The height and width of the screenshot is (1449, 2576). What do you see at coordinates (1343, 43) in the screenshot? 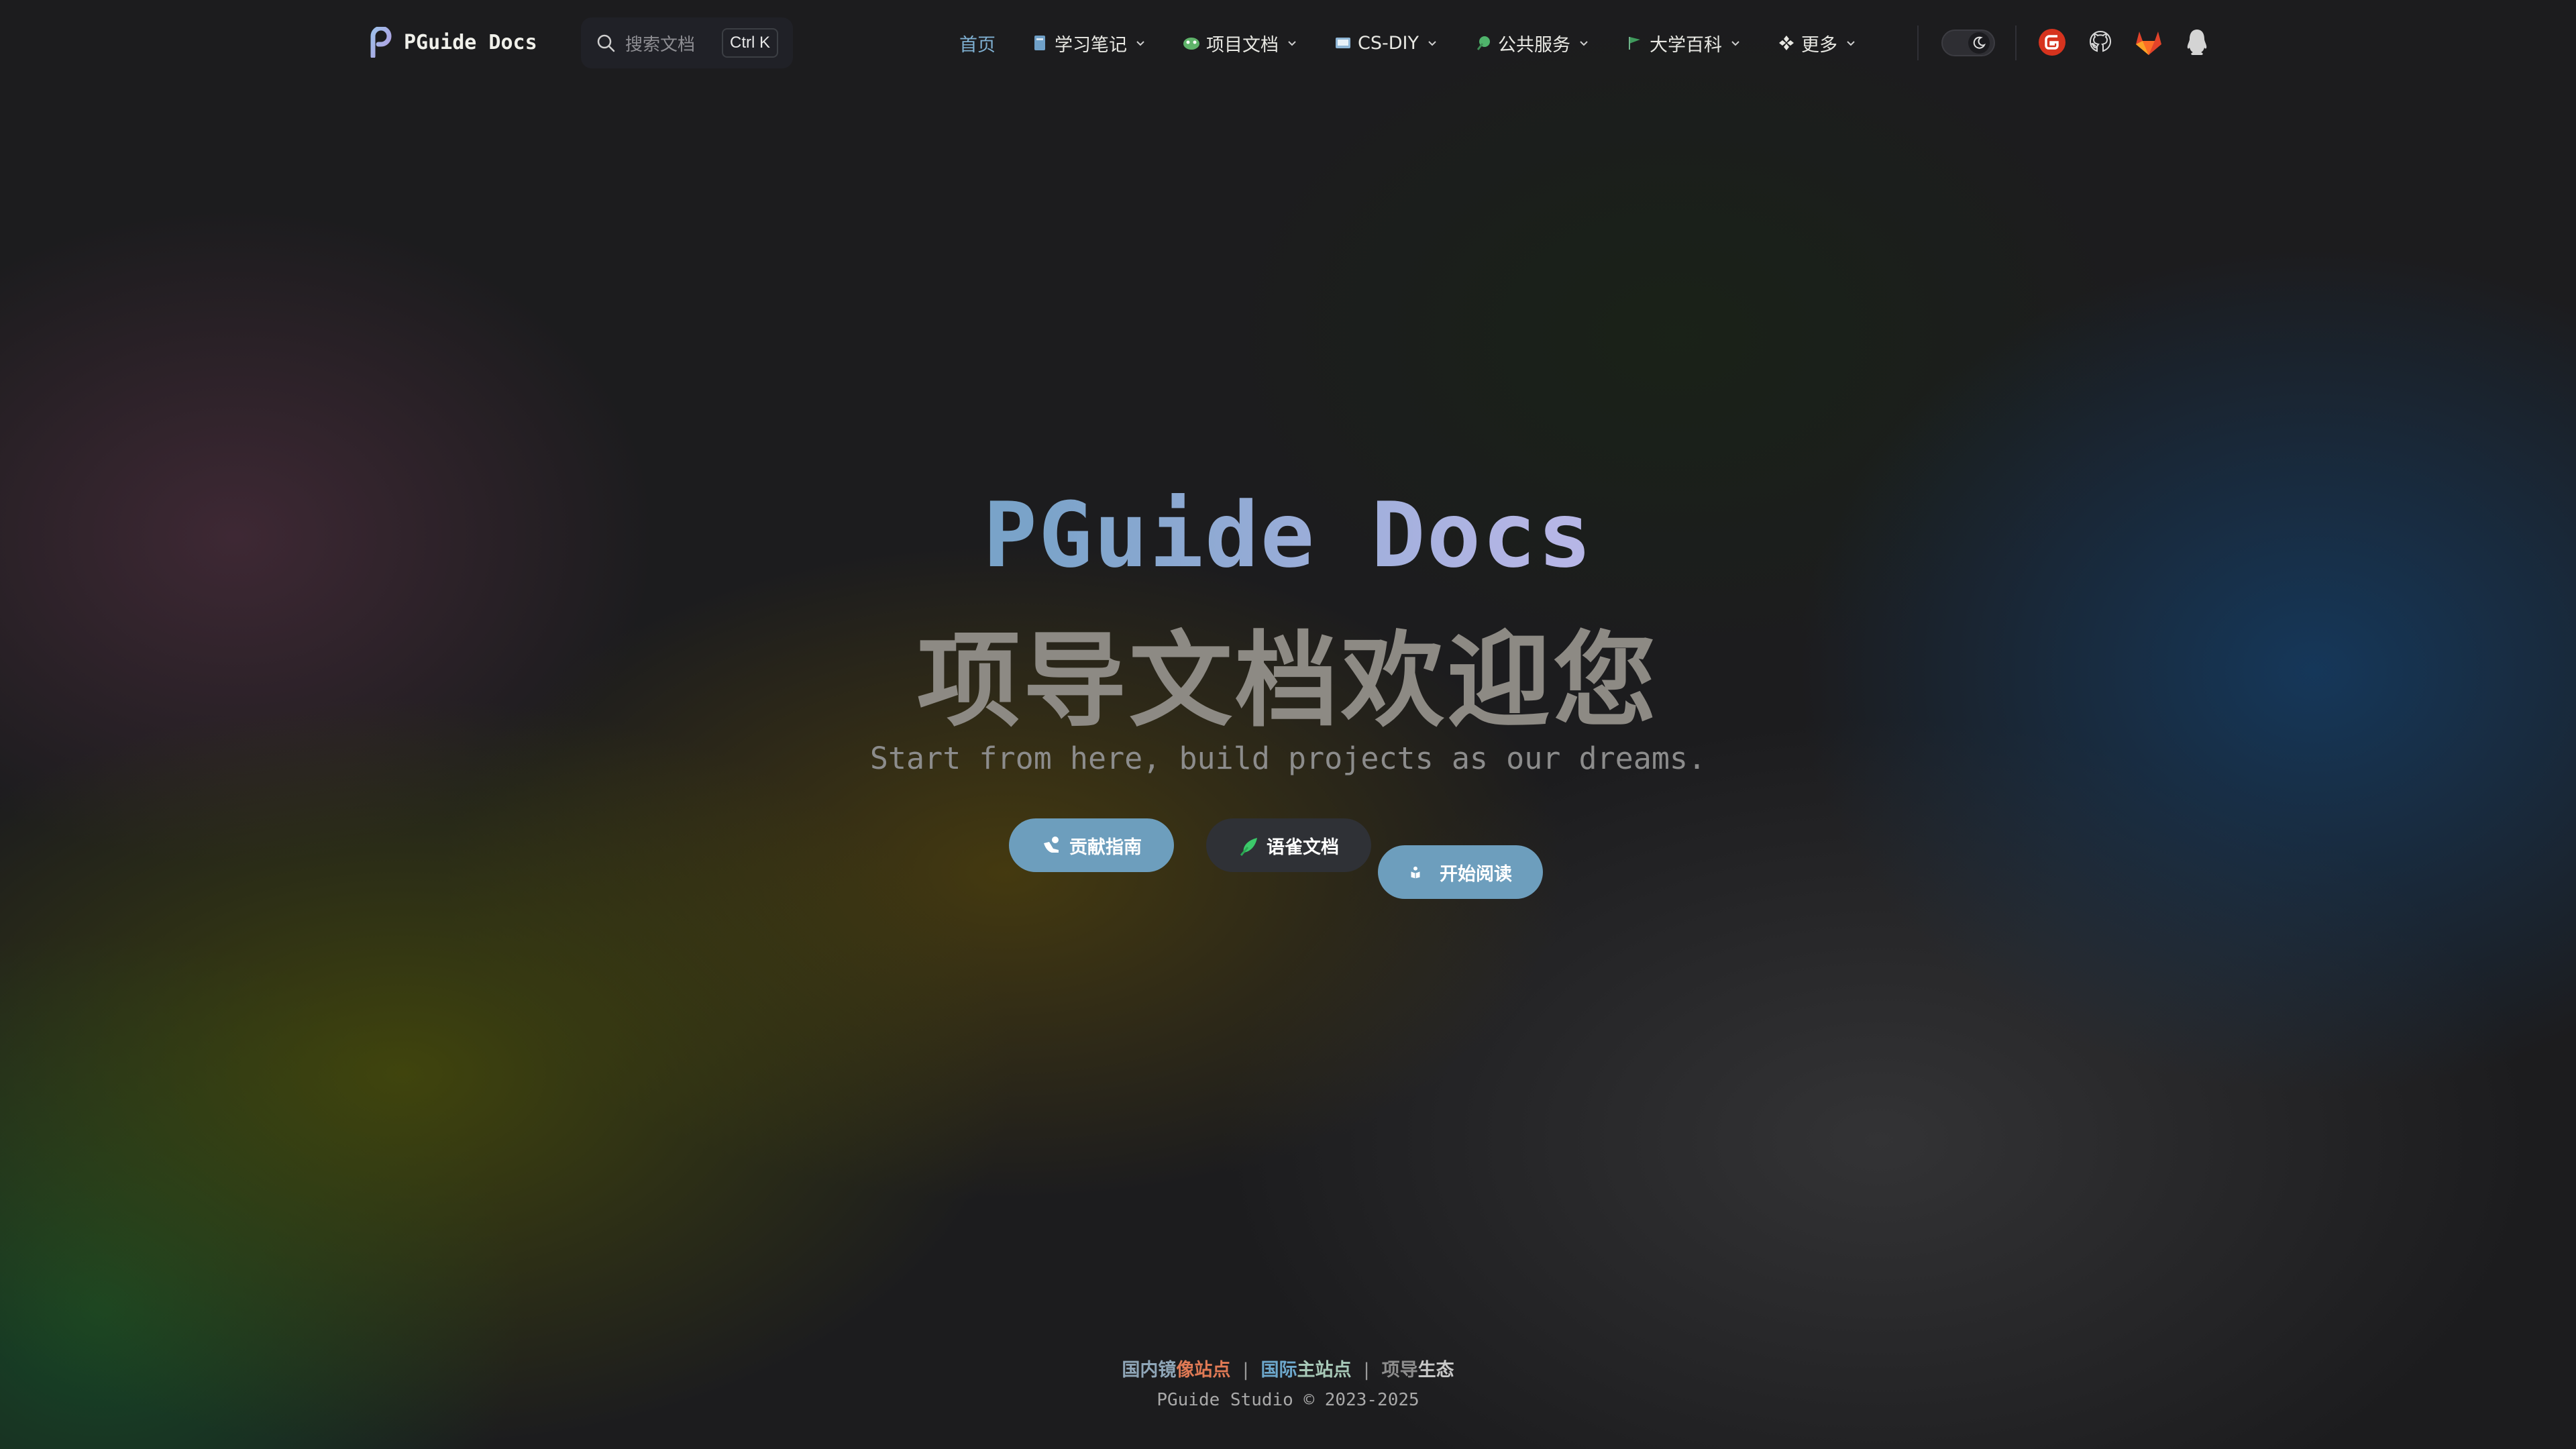
I see `computer-icon` at bounding box center [1343, 43].